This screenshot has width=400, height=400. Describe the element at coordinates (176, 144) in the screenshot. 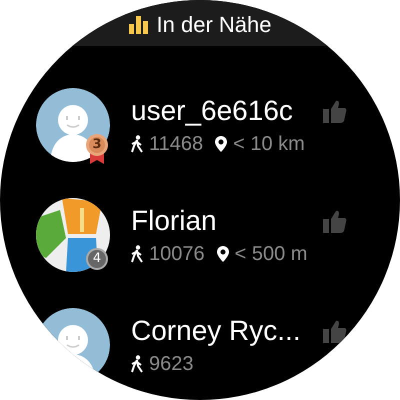

I see `step-count: 11468` at that location.